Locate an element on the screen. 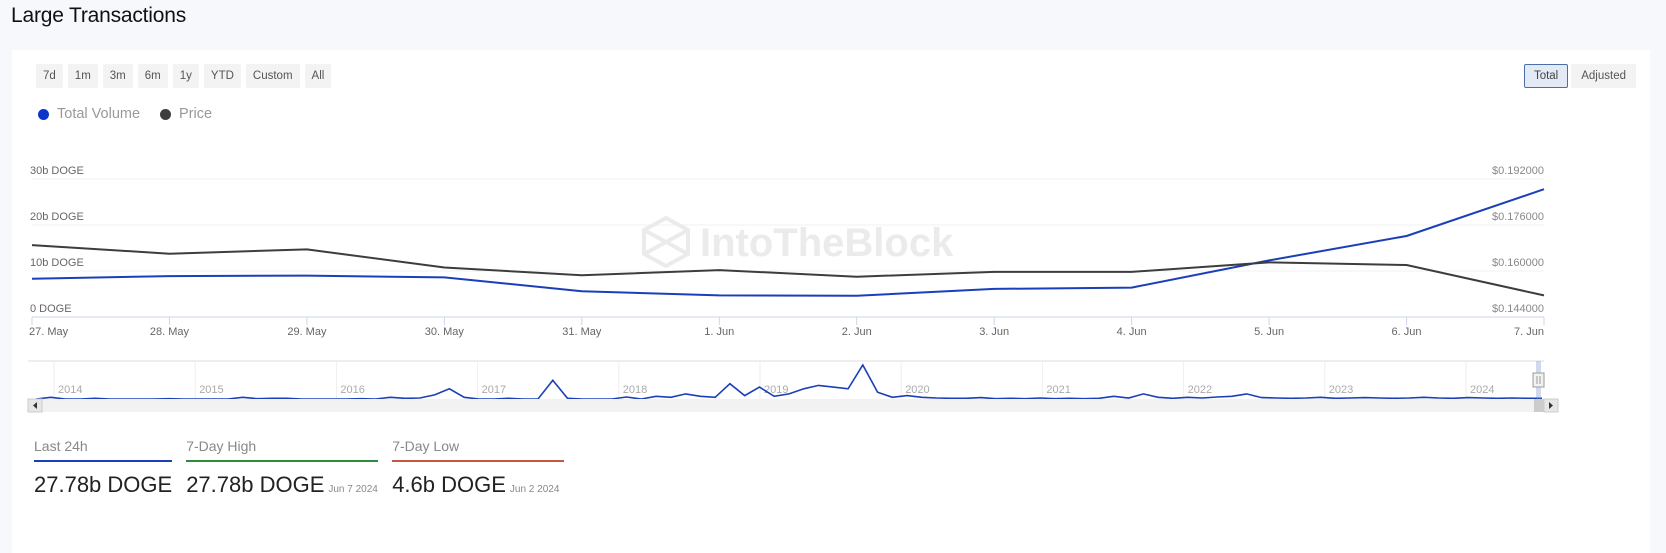 The width and height of the screenshot is (1666, 553). x-tick-label: 1. Jun is located at coordinates (719, 332).